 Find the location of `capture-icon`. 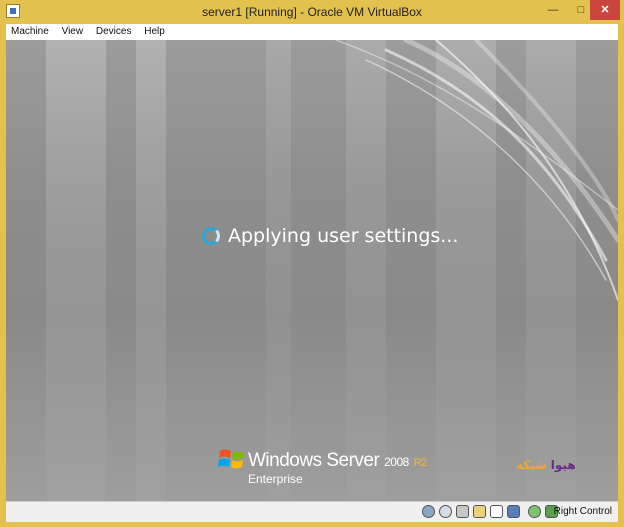

capture-icon is located at coordinates (513, 511).